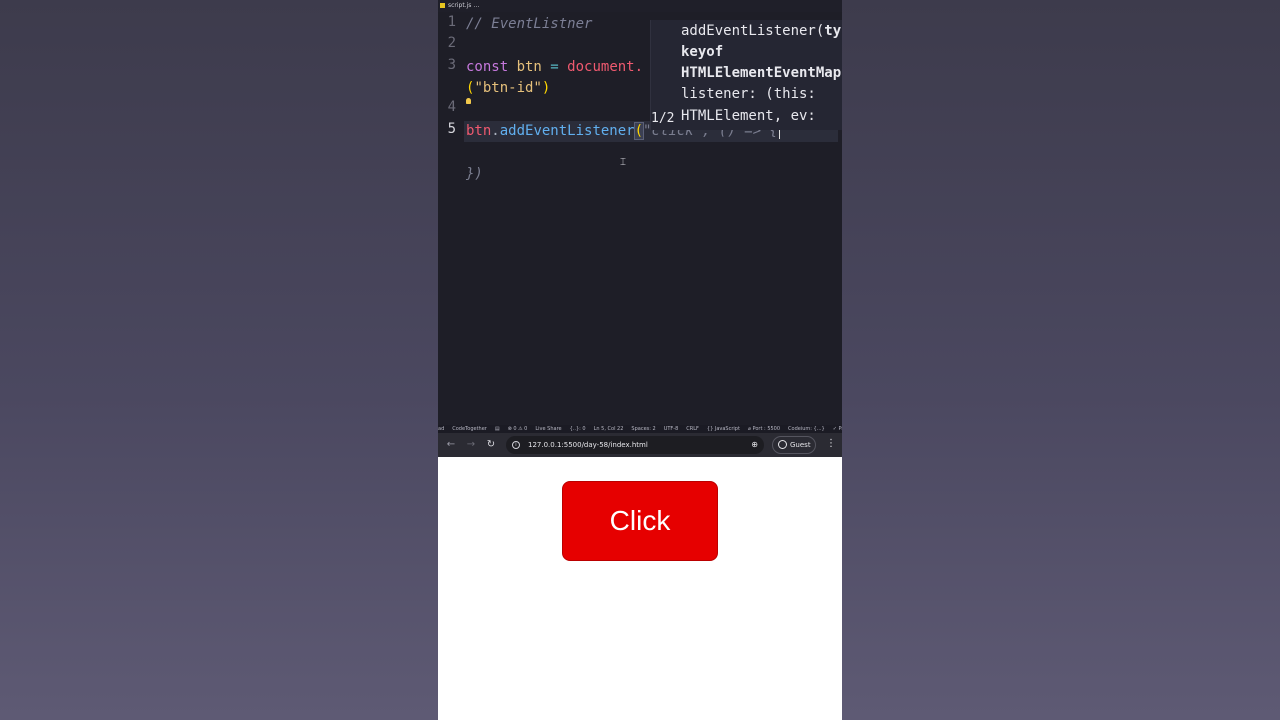 This screenshot has height=720, width=1280. Describe the element at coordinates (753, 31) in the screenshot. I see `signature-text-part: addEventListener(` at that location.